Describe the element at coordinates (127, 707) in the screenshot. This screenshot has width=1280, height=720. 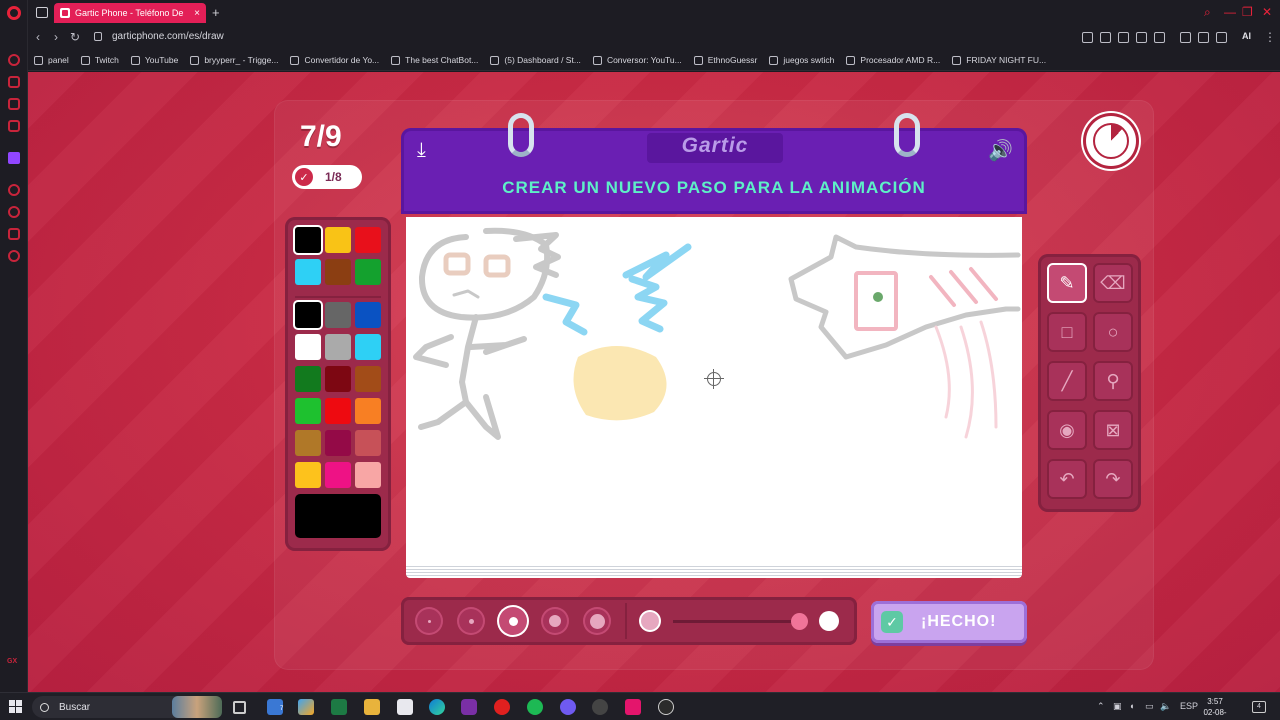
I see `taskbar-search: Buscar` at that location.